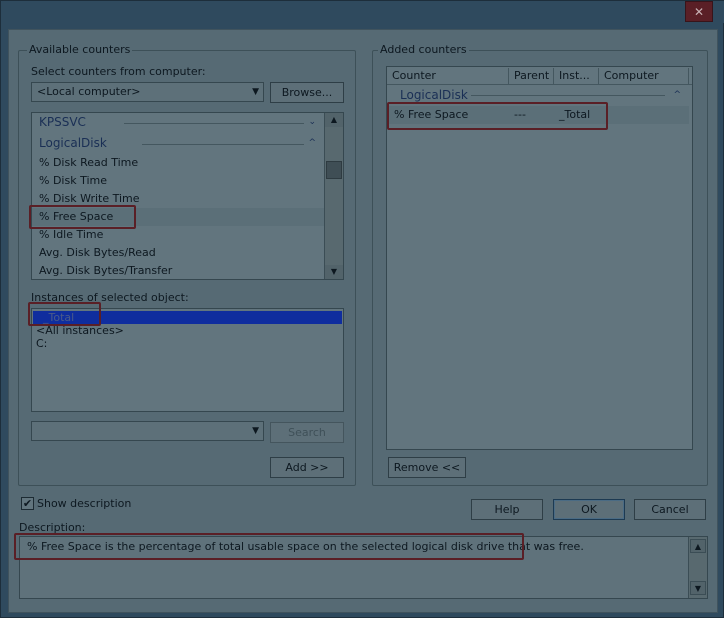  What do you see at coordinates (118, 71) in the screenshot?
I see `select-computer-label: Select counters from computer:` at bounding box center [118, 71].